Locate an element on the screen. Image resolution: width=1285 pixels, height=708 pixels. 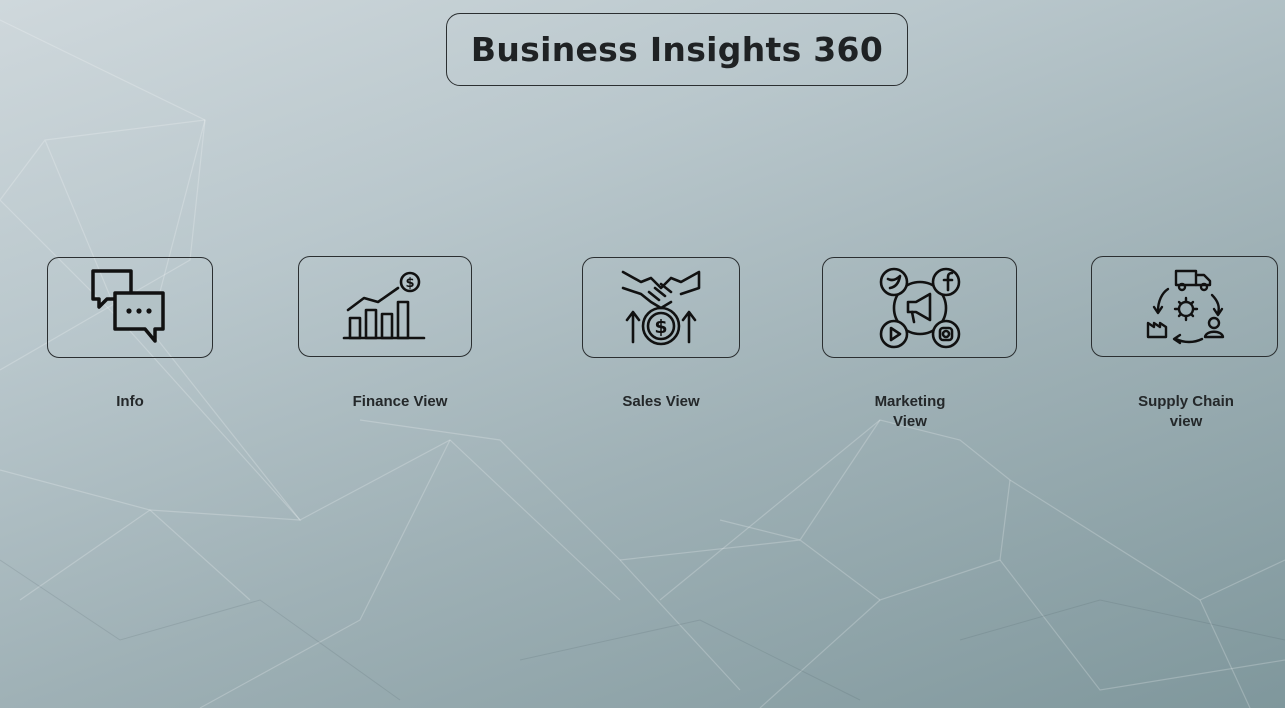
supply-chain-view-label: Supply Chain view is located at coordinates (1186, 411).